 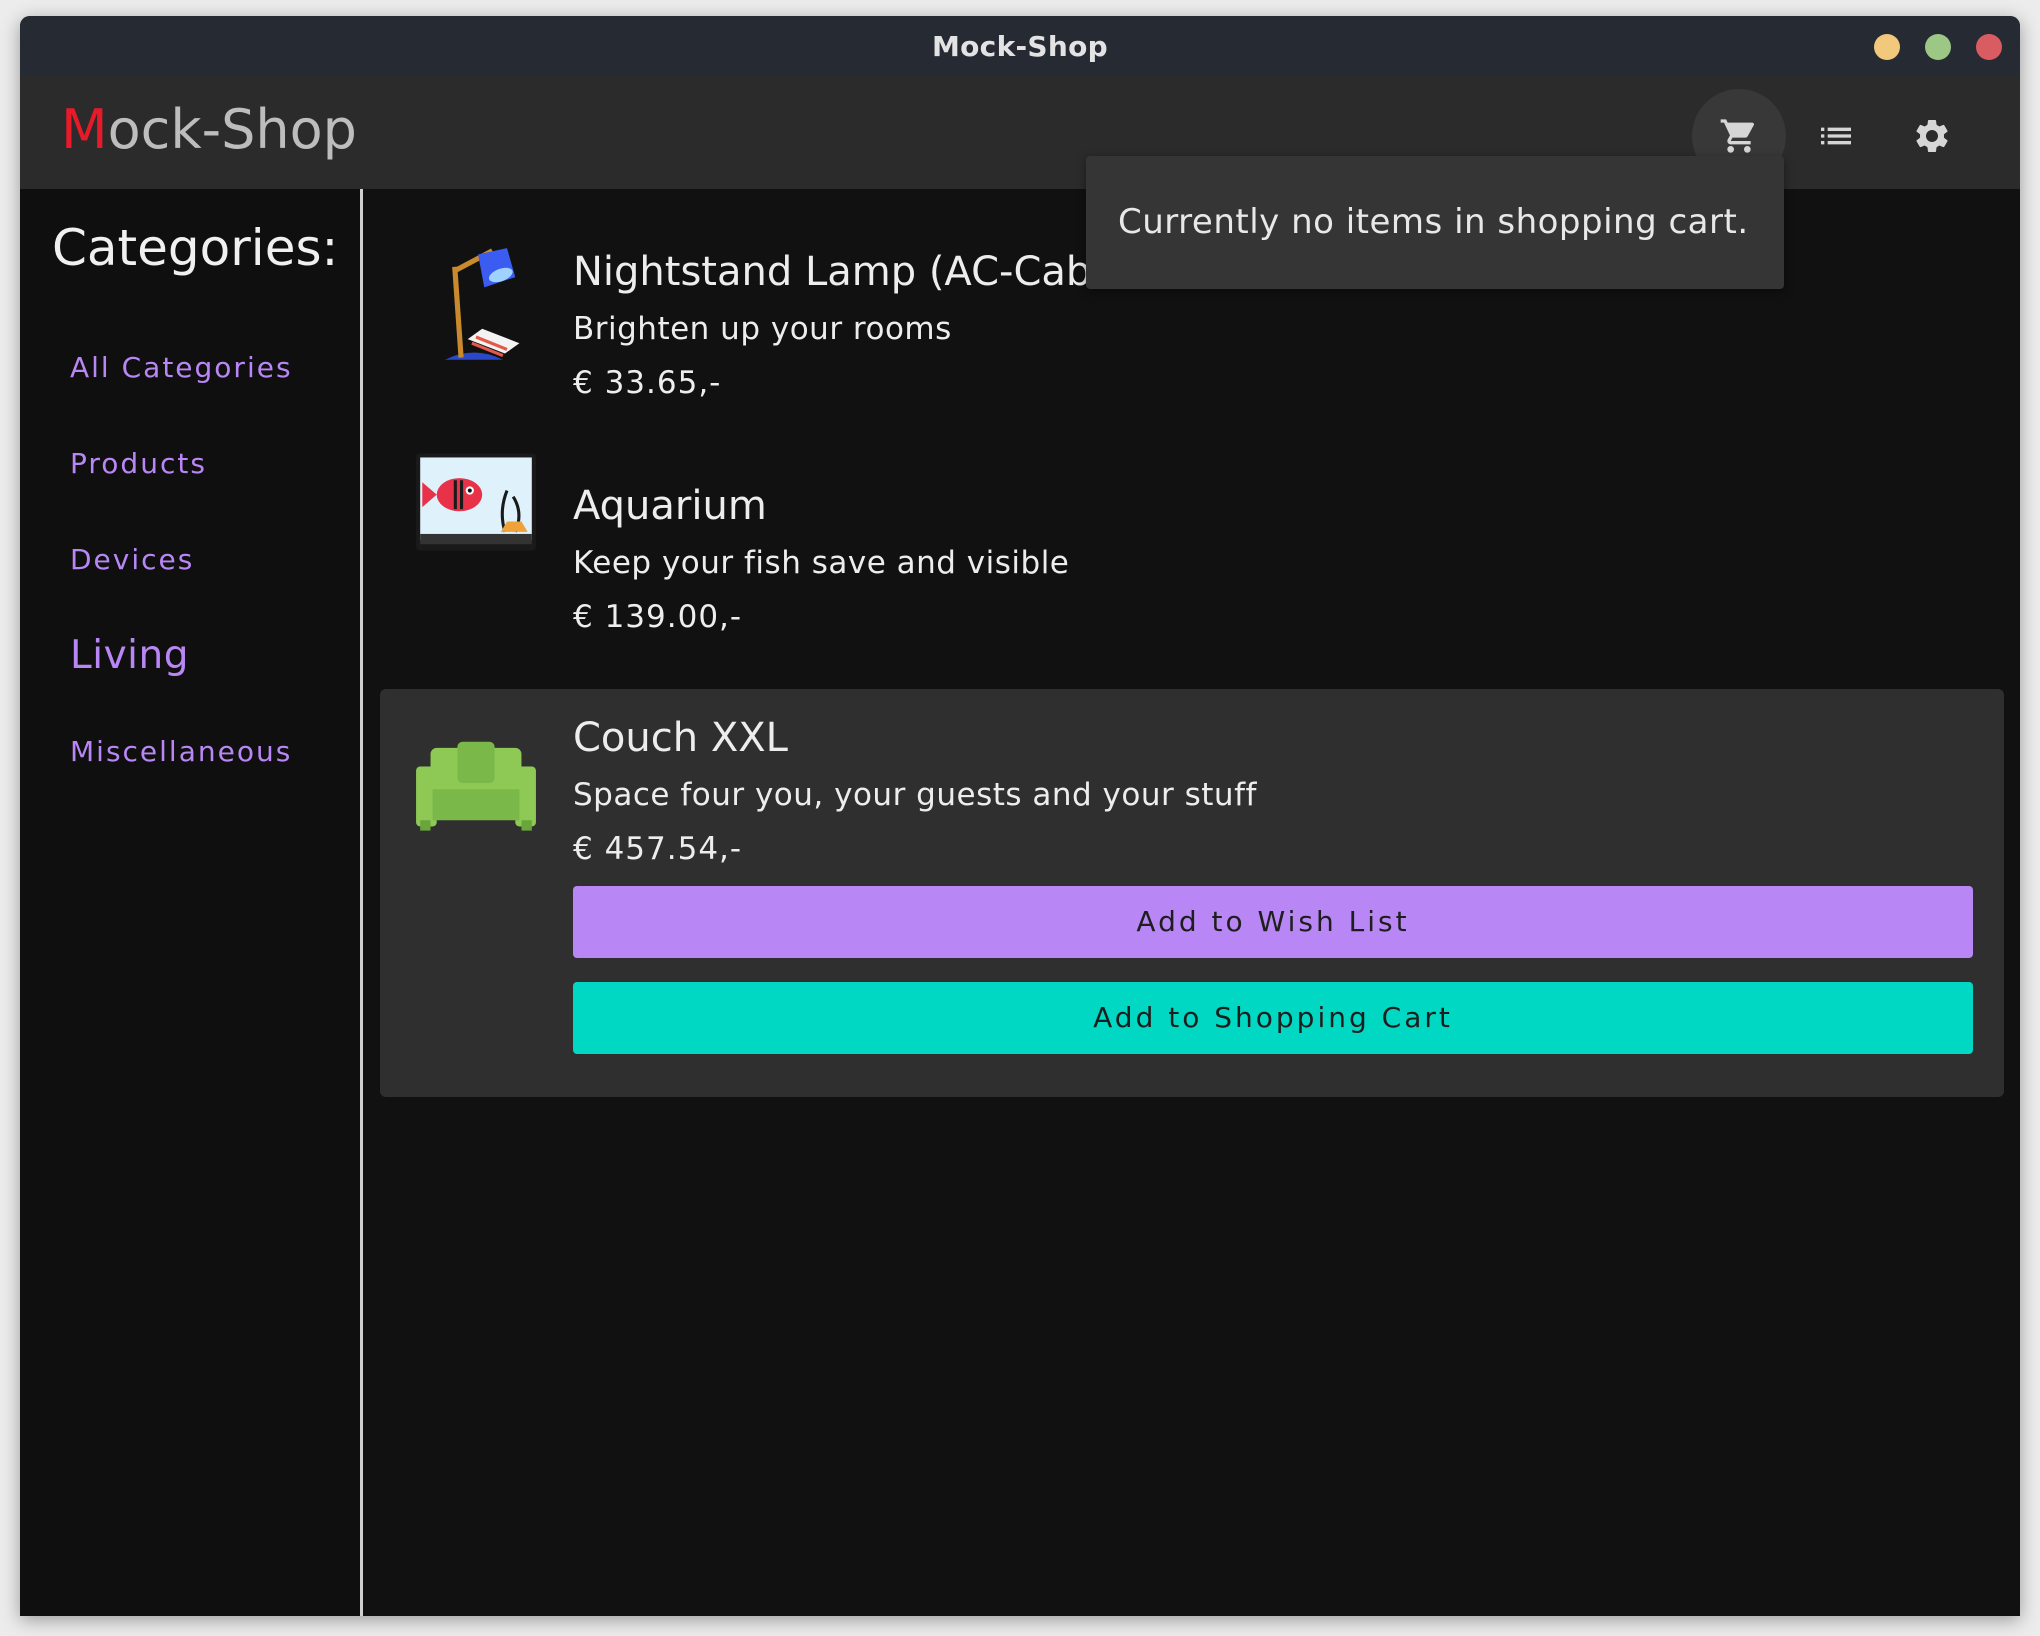 What do you see at coordinates (1989, 47) in the screenshot?
I see `close-button` at bounding box center [1989, 47].